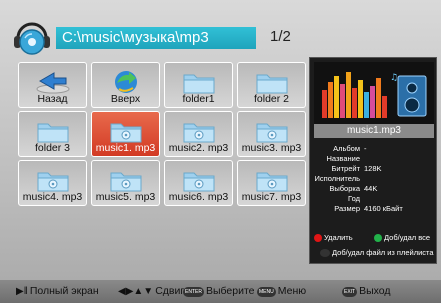 The height and width of the screenshot is (303, 441). I want to click on music-file-tile: music4. mp3, so click(52, 183).